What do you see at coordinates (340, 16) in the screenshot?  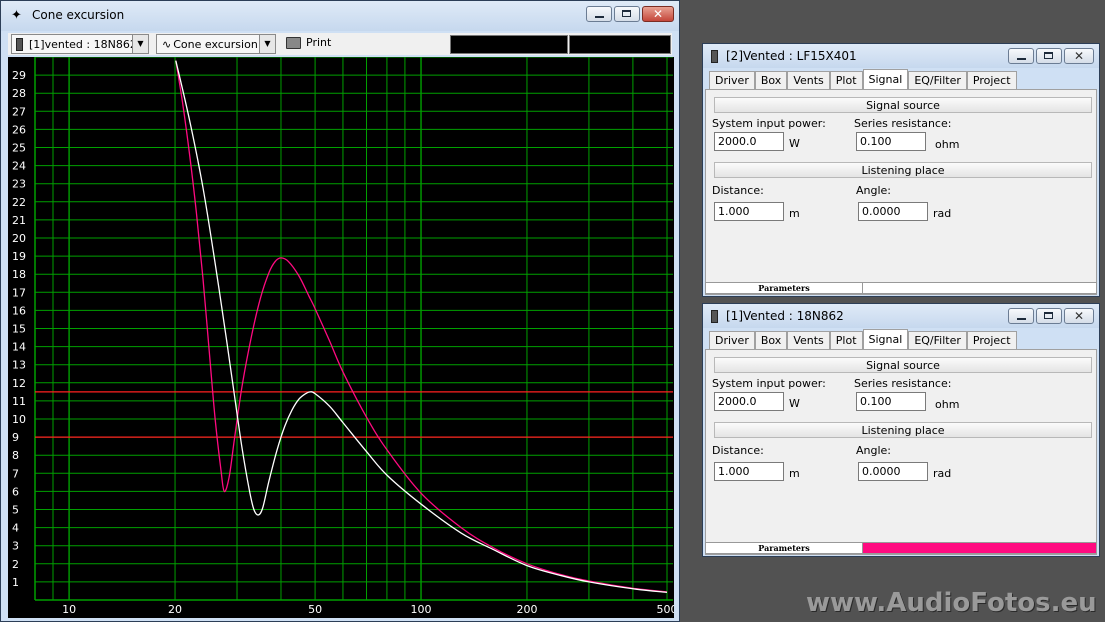 I see `title-bar: ✦ Cone excursion ✕` at bounding box center [340, 16].